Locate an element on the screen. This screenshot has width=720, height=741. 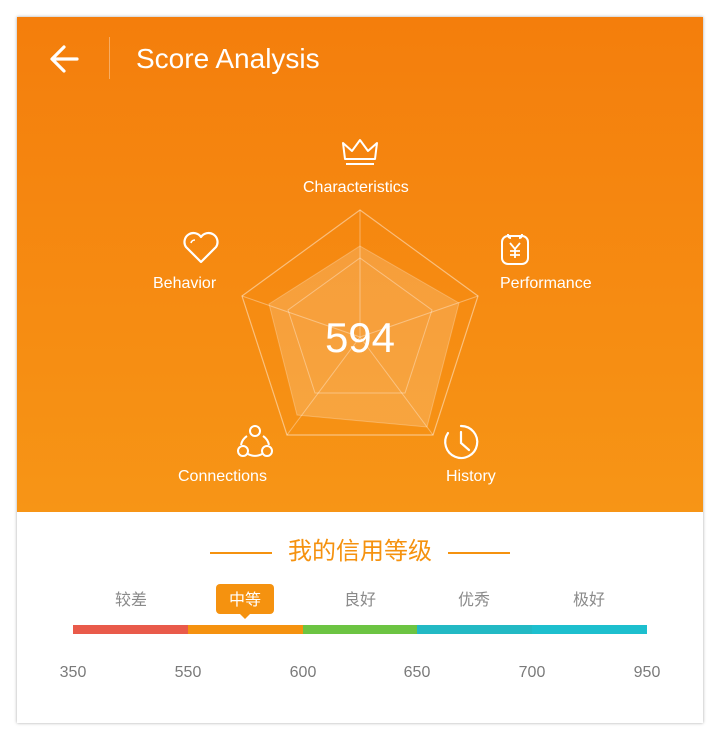
score-bar-segment-excellent is located at coordinates (589, 629).